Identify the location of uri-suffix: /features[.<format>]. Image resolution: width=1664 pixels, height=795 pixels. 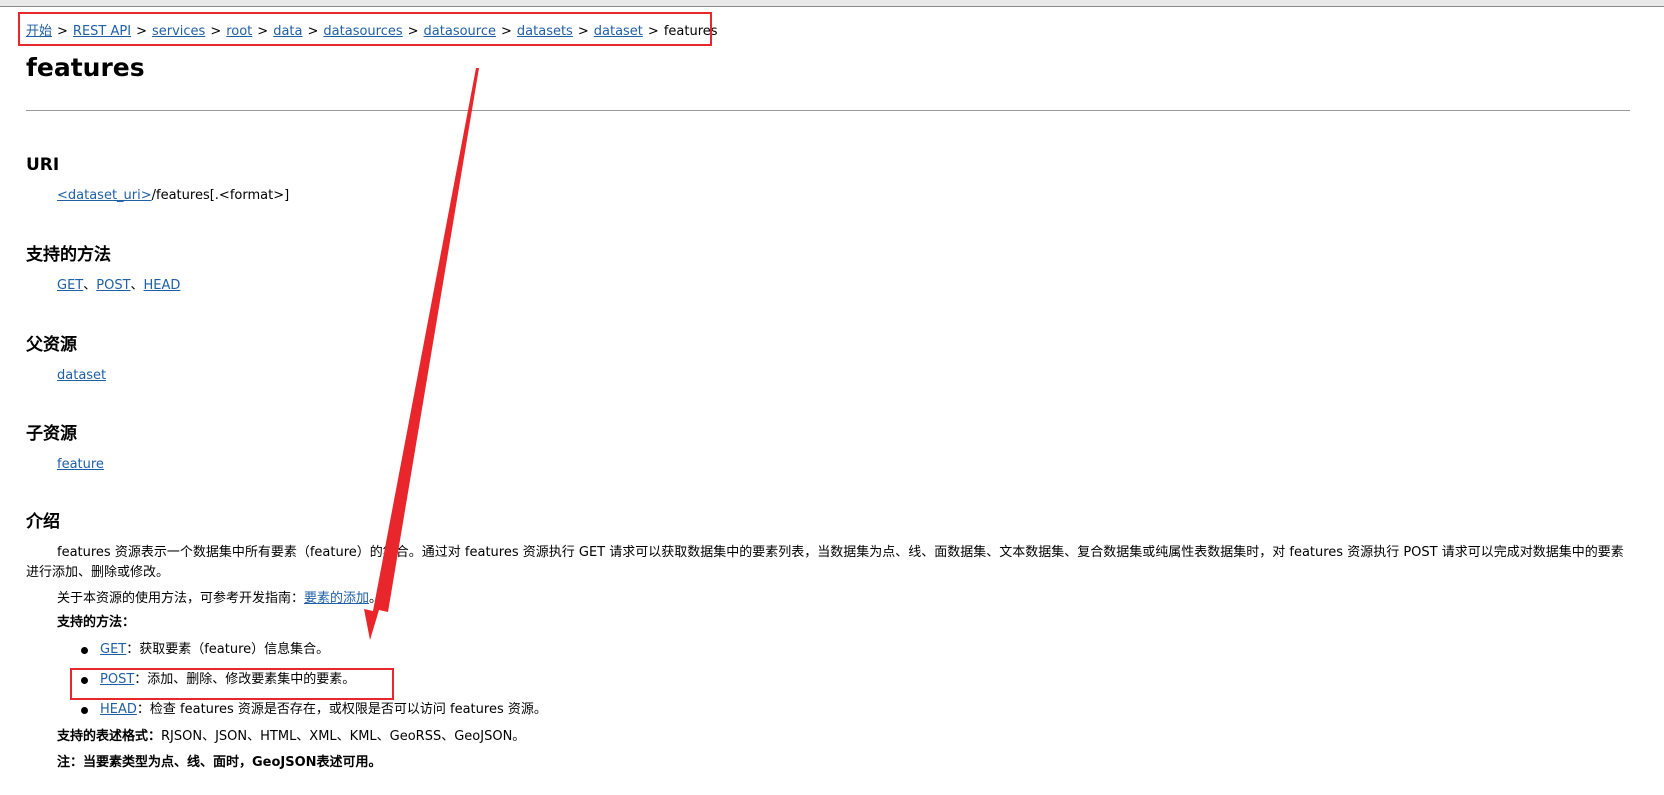
(220, 195).